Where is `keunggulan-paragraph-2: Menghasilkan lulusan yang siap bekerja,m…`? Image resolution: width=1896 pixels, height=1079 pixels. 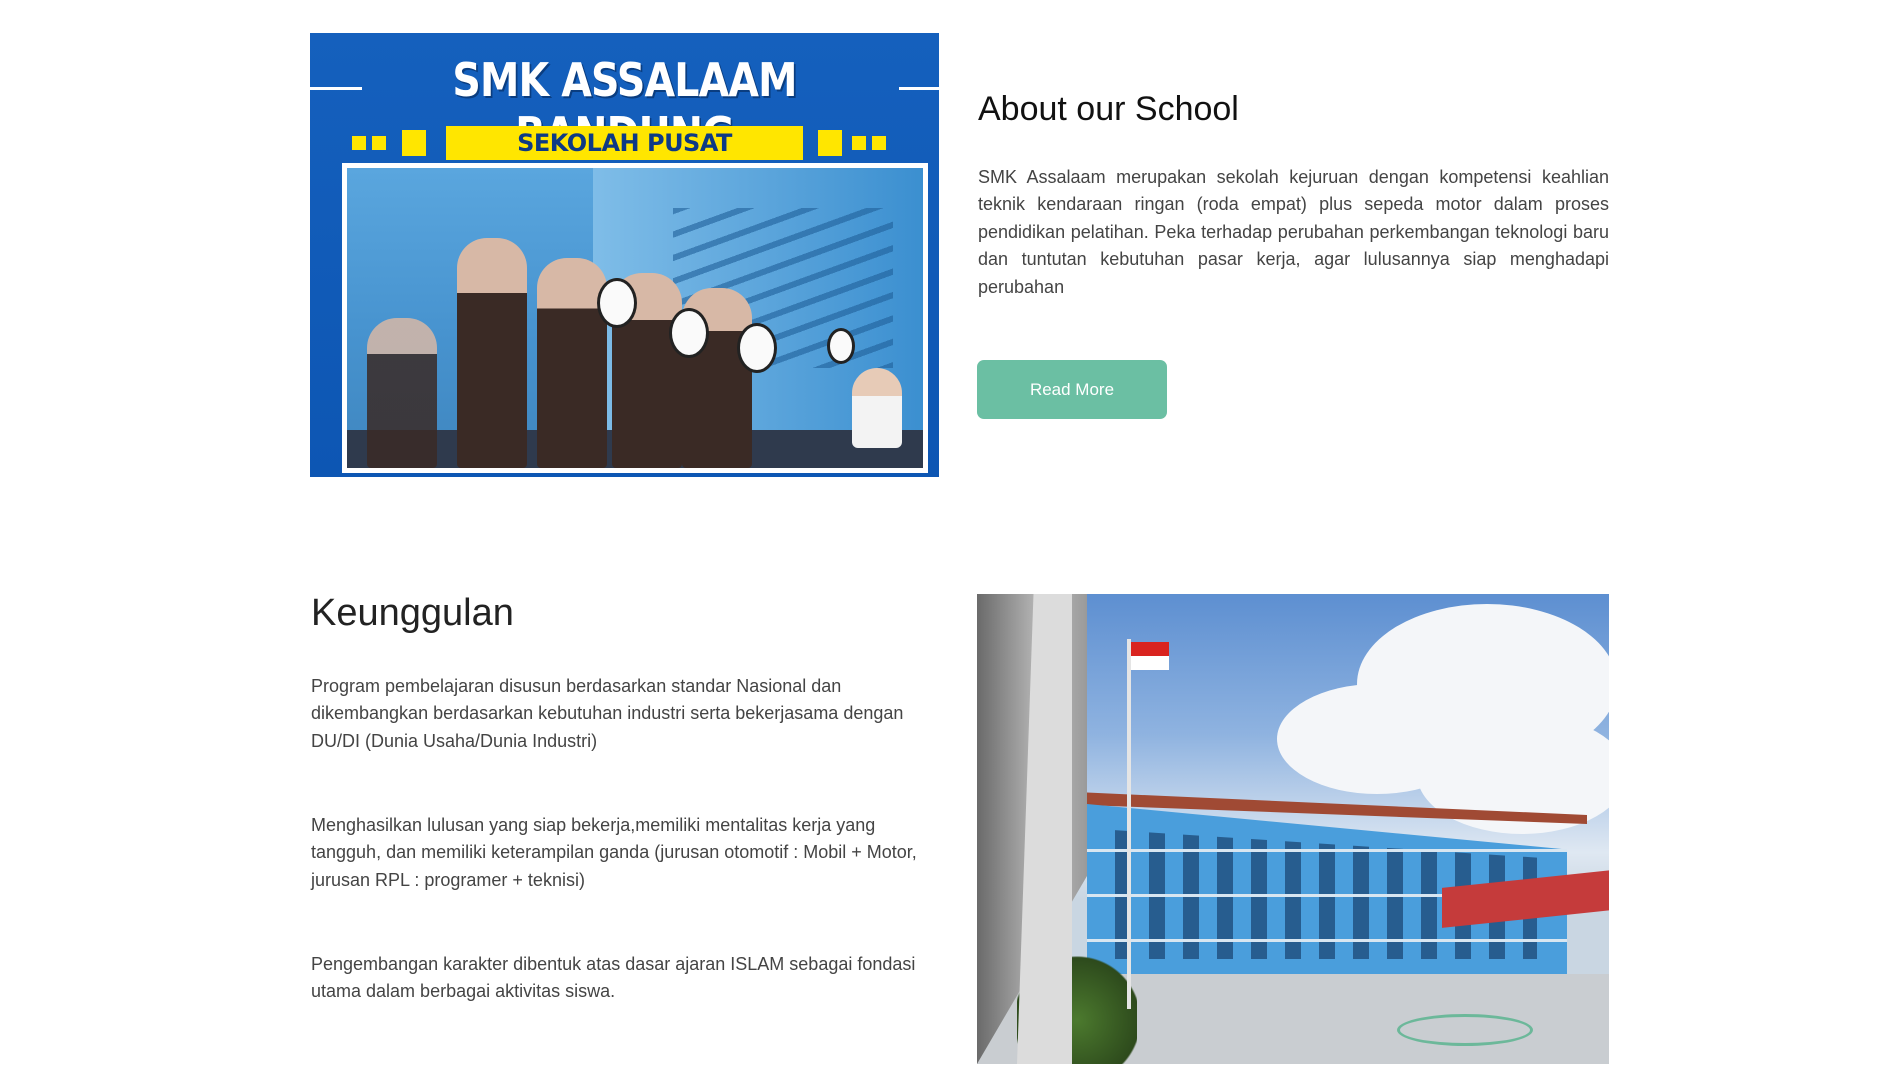 keunggulan-paragraph-2: Menghasilkan lulusan yang siap bekerja,m… is located at coordinates (614, 852).